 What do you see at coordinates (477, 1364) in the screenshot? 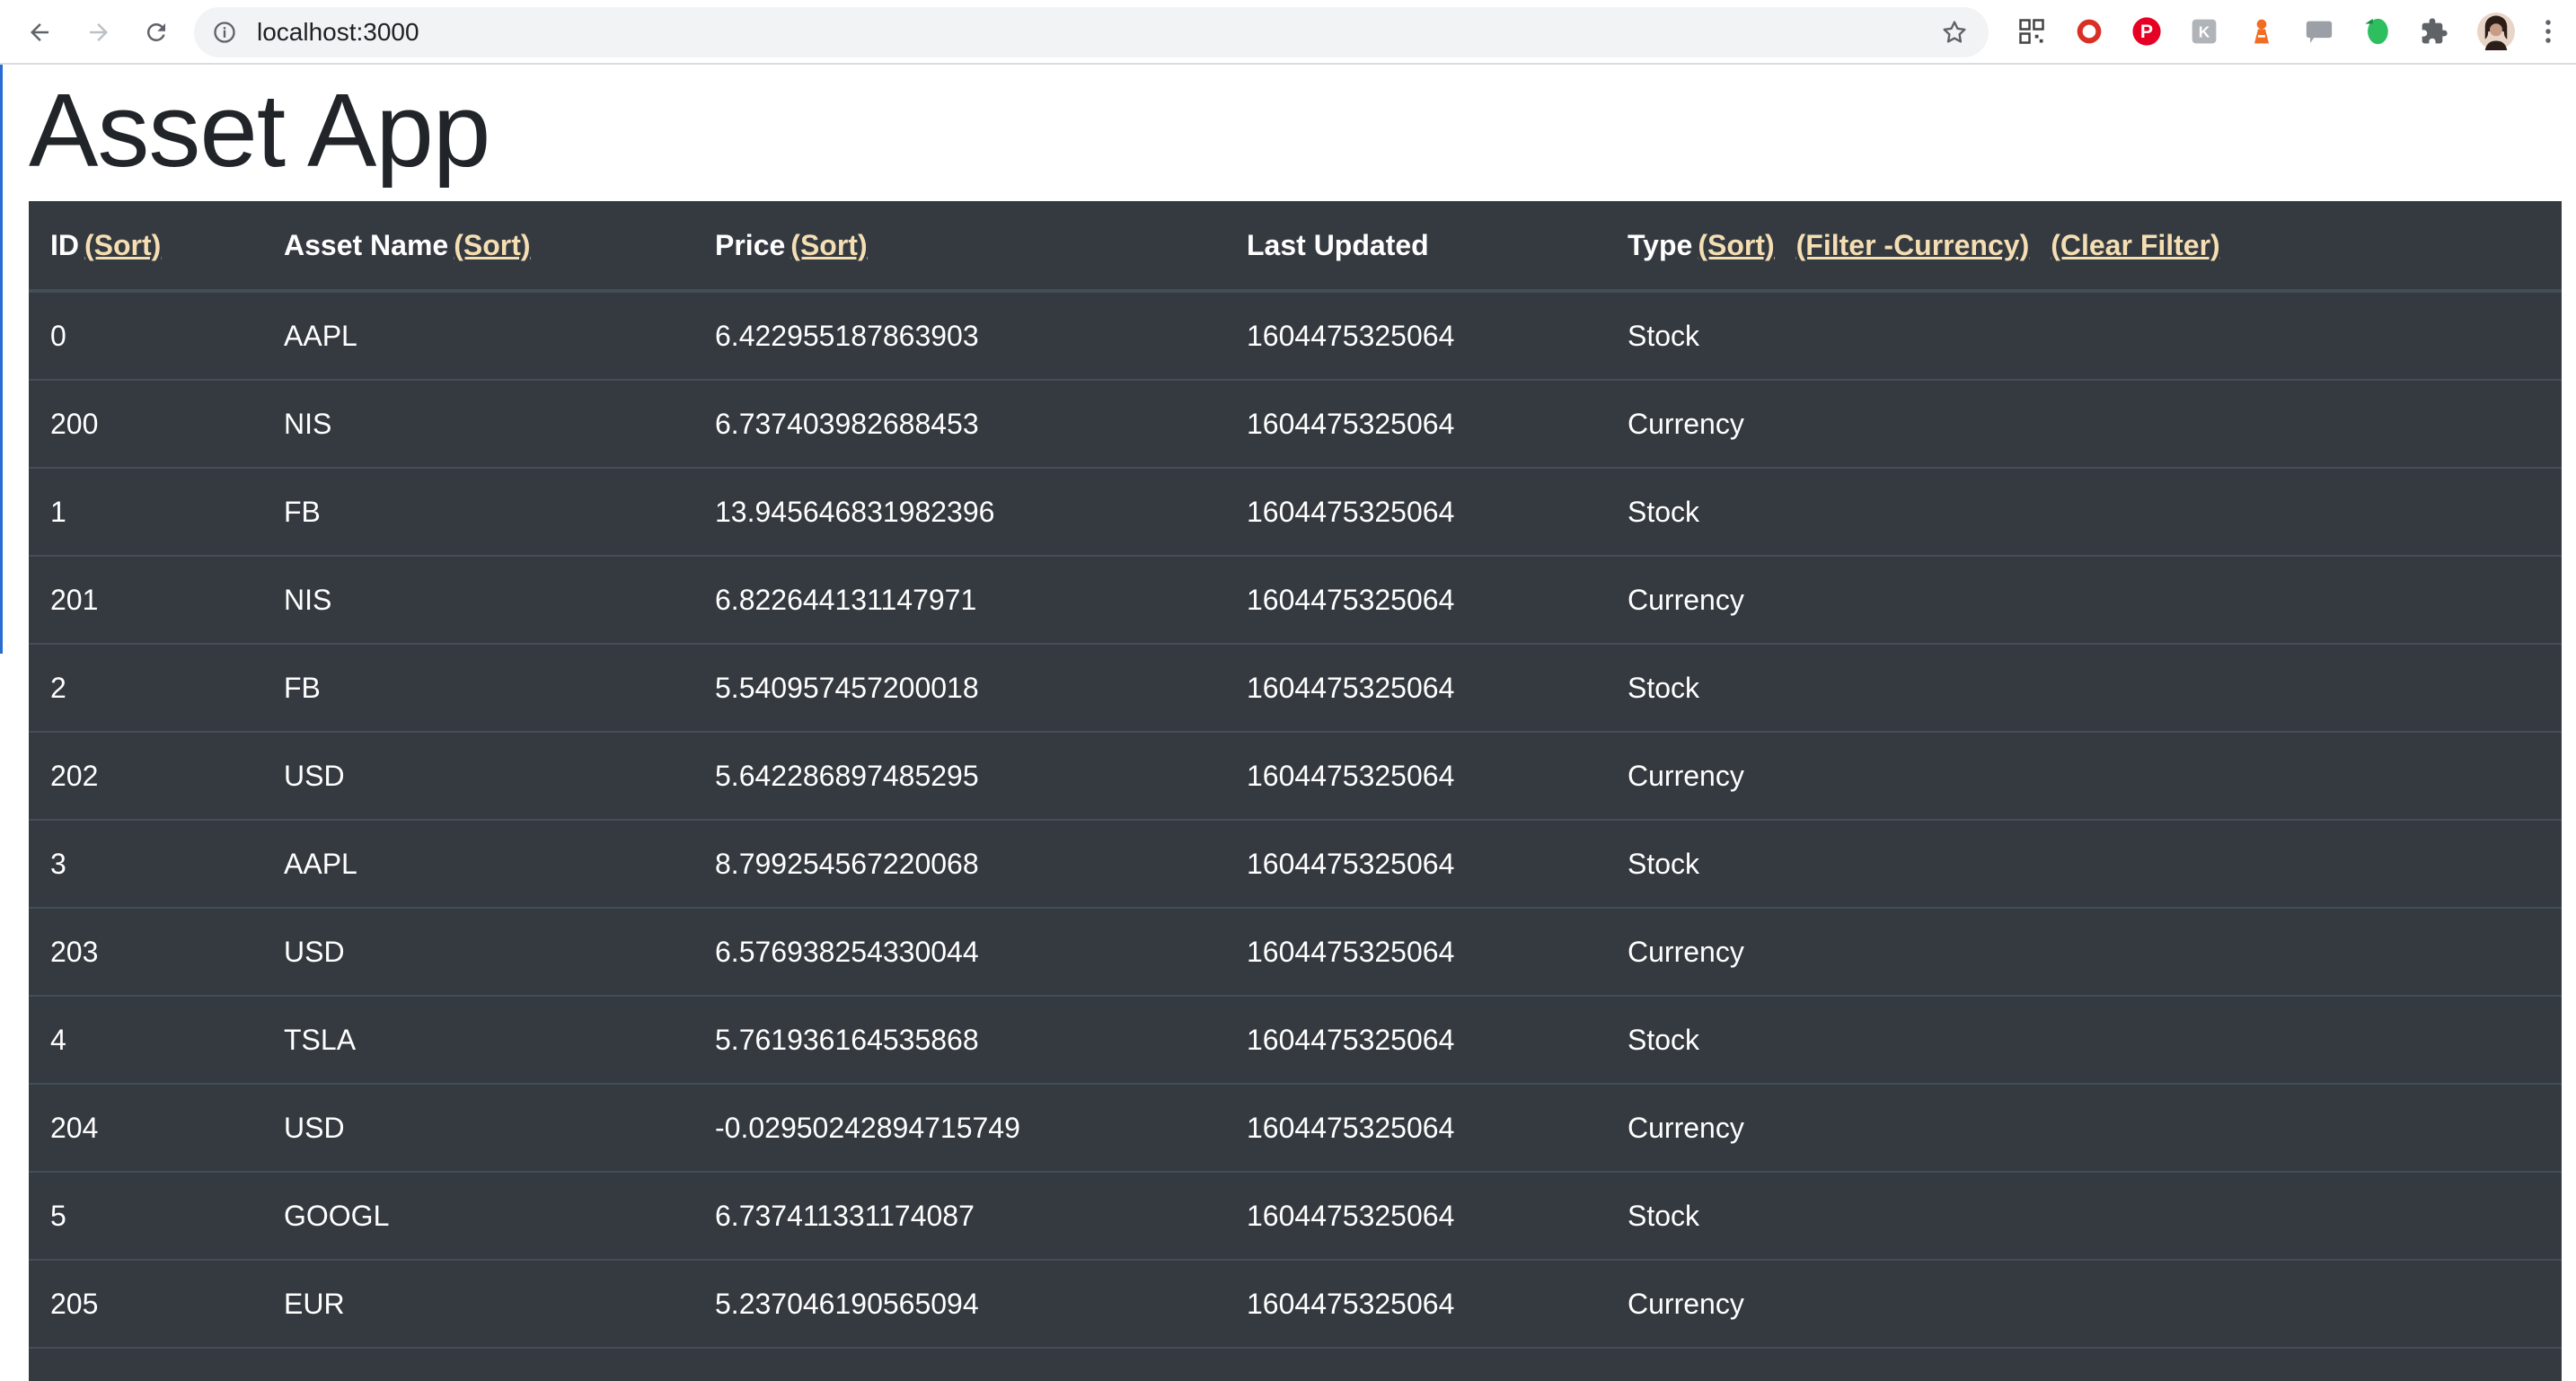
I see `cell-asset-name` at bounding box center [477, 1364].